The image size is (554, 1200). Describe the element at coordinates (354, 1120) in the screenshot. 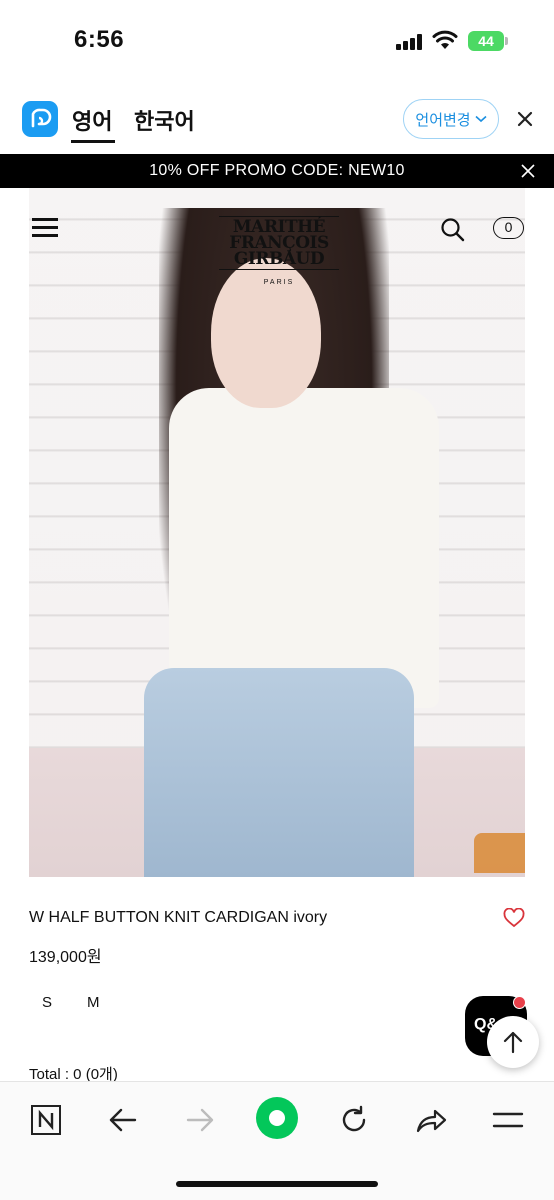

I see `reload-icon` at that location.